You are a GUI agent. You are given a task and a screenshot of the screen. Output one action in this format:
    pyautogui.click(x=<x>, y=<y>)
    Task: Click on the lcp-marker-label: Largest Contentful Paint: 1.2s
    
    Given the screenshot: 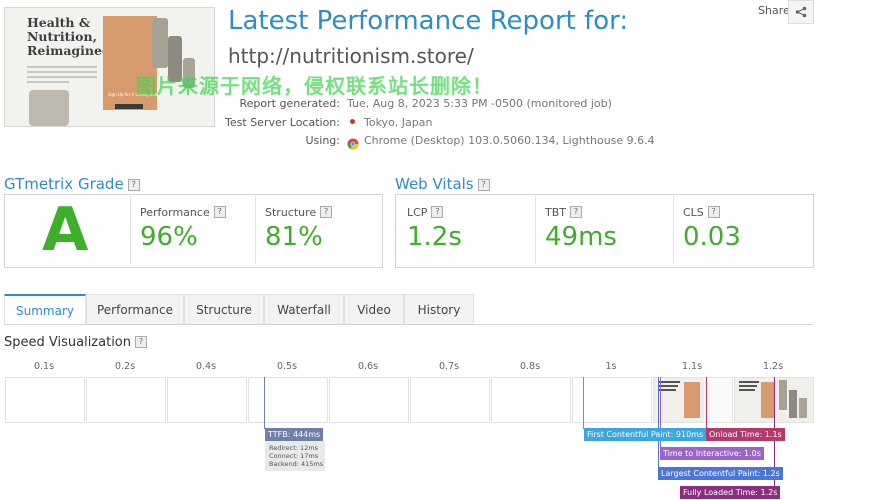 What is the action you would take?
    pyautogui.click(x=720, y=473)
    